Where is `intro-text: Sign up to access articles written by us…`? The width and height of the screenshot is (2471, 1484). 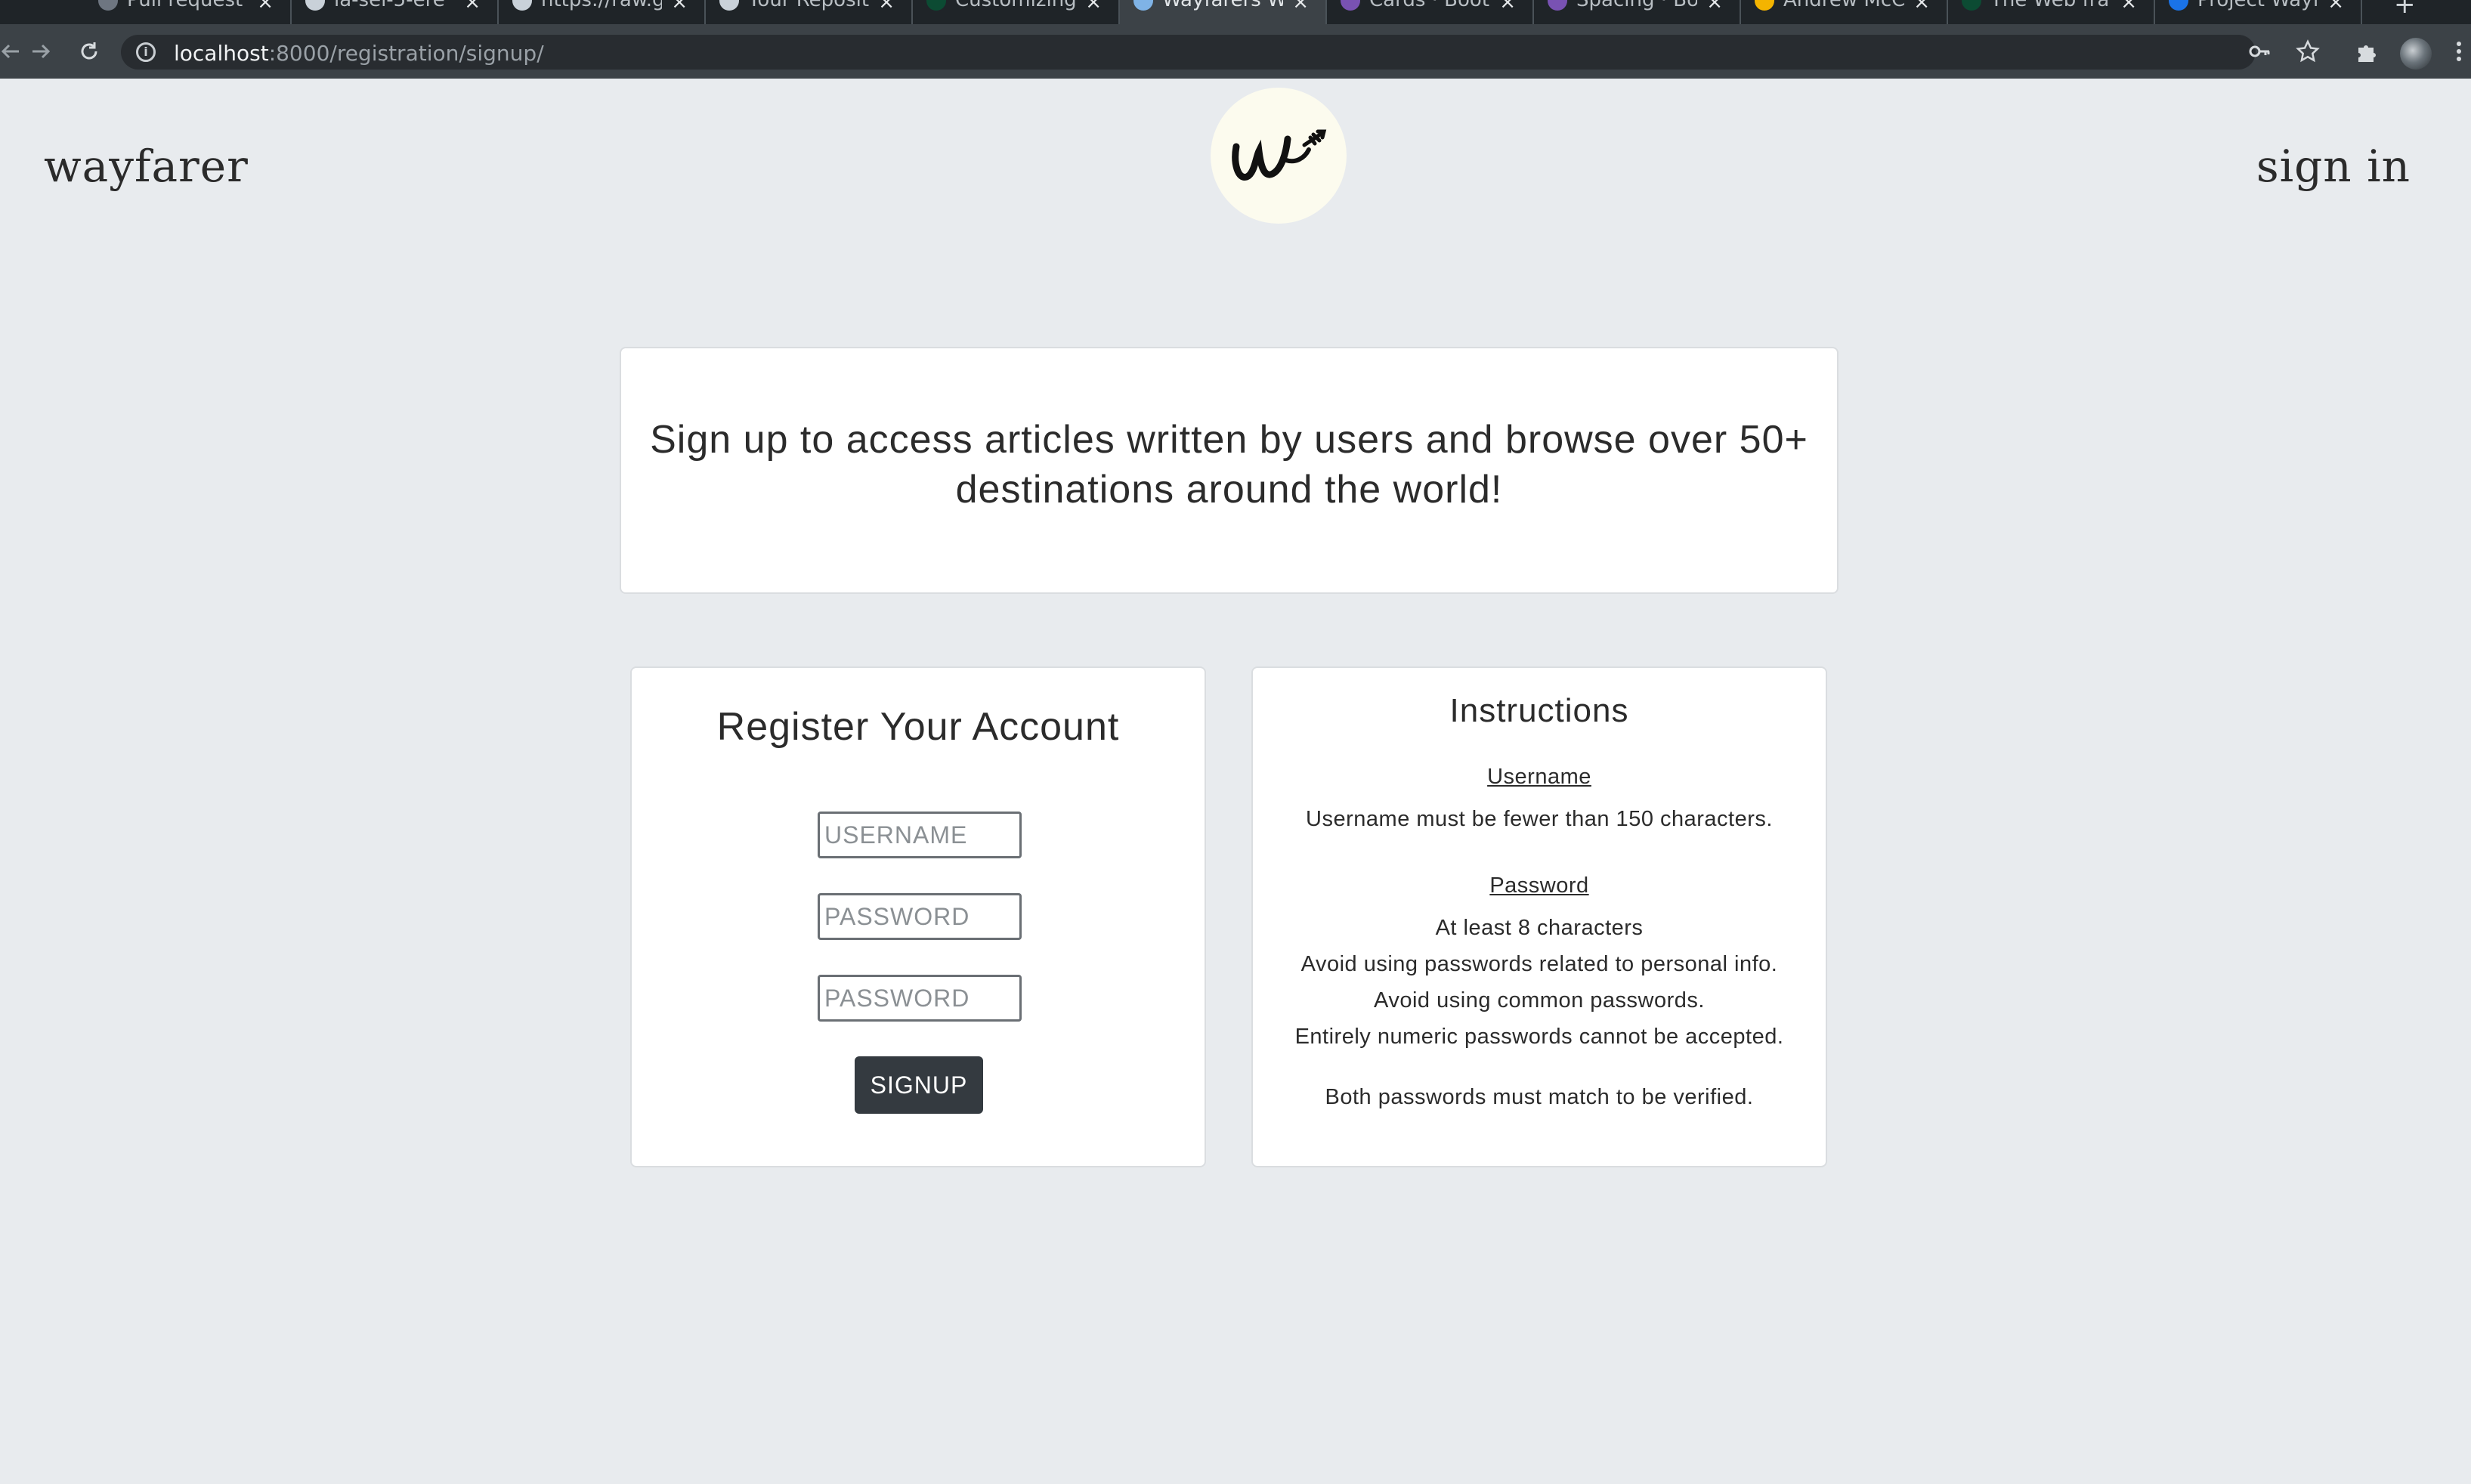 intro-text: Sign up to access articles written by us… is located at coordinates (1229, 465).